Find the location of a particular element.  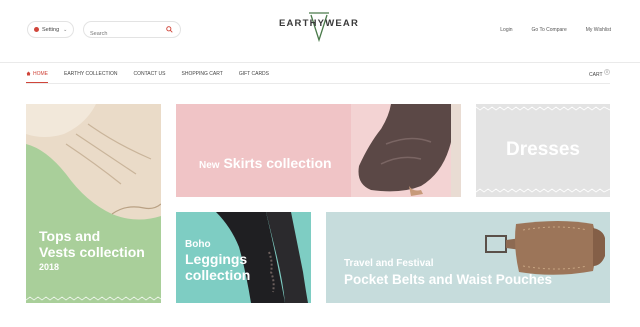

login-link: Login is located at coordinates (506, 30).